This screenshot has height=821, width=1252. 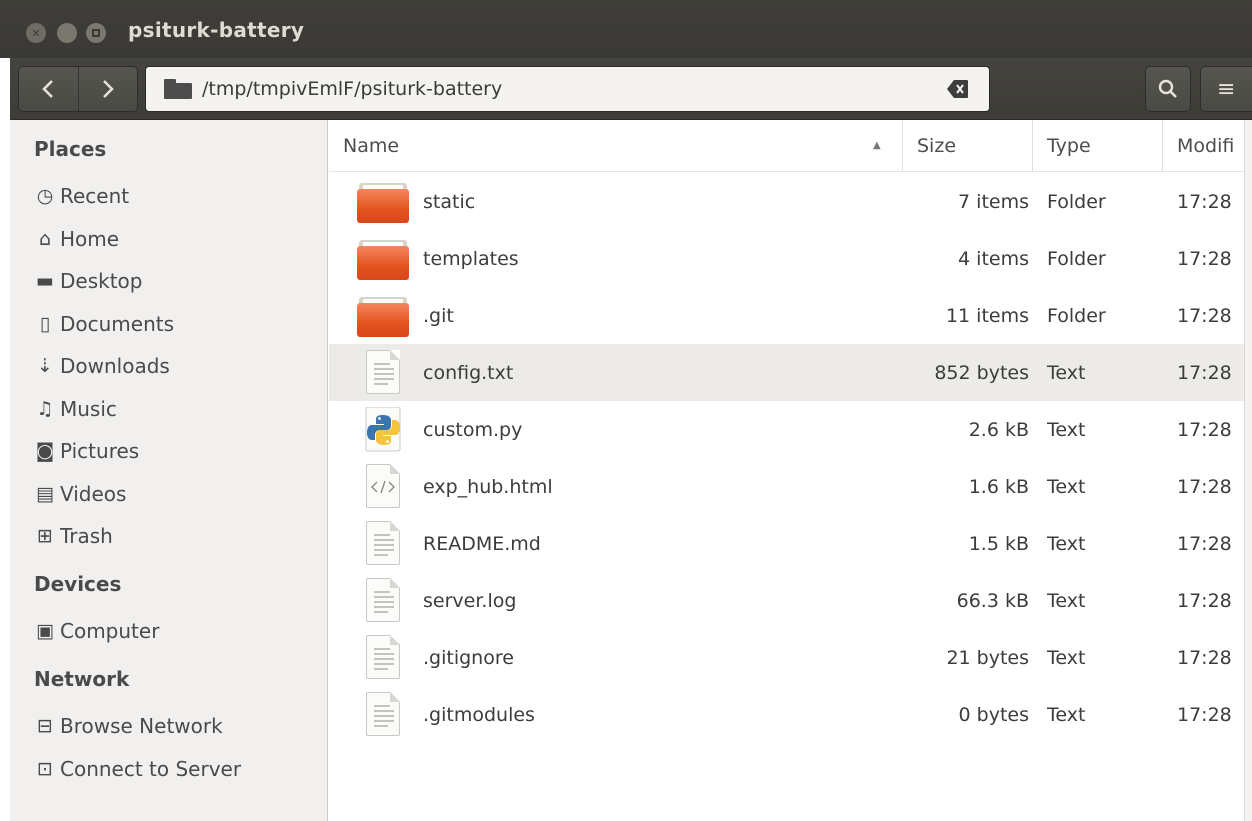 What do you see at coordinates (468, 372) in the screenshot?
I see `file-name: config.txt` at bounding box center [468, 372].